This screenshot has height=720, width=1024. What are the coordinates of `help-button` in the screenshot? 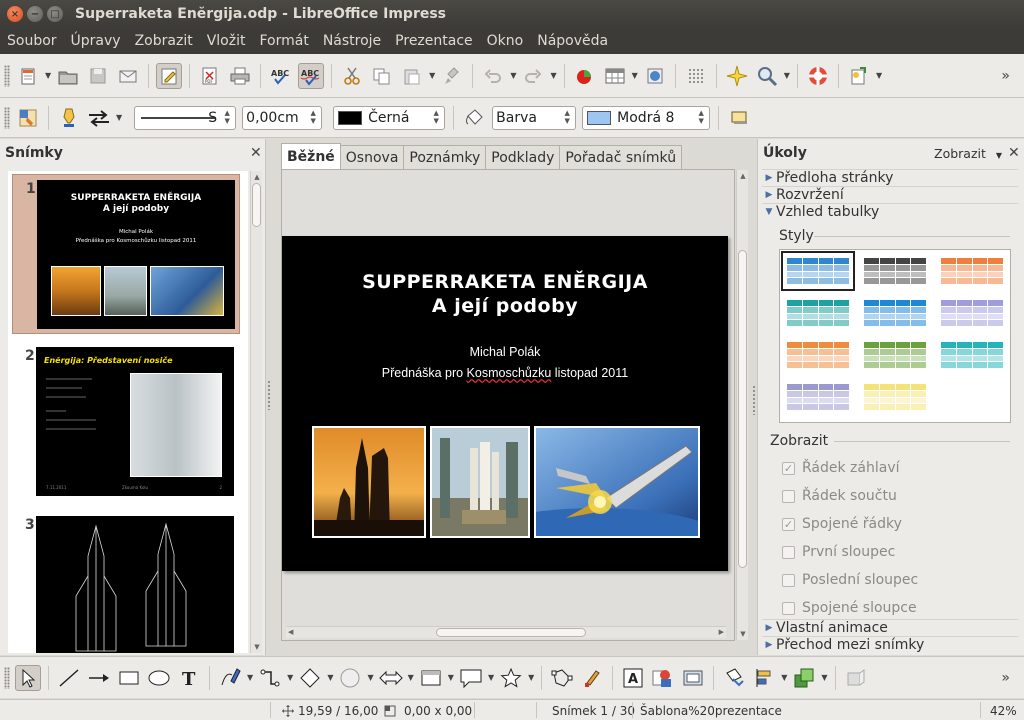 It's located at (818, 76).